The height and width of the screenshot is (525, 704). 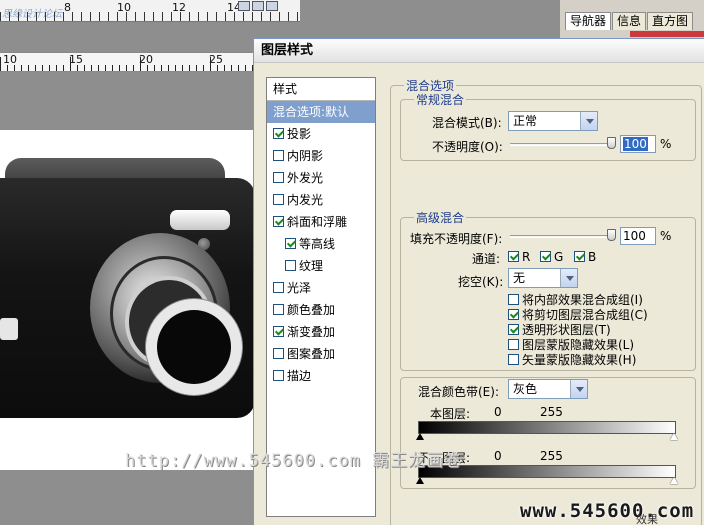 What do you see at coordinates (588, 21) in the screenshot?
I see `tab-navigator: 导航器` at bounding box center [588, 21].